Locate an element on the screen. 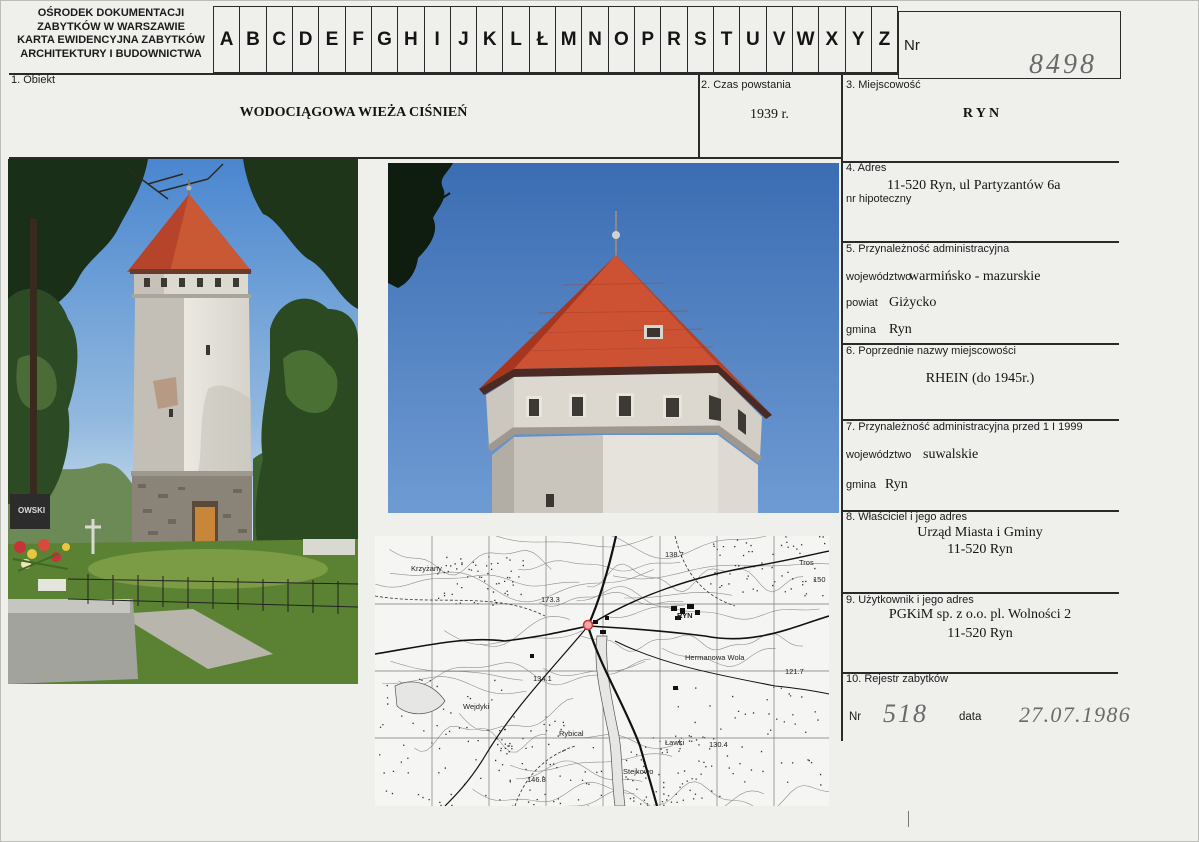 The image size is (1199, 842). county-label: powiat is located at coordinates (862, 303).